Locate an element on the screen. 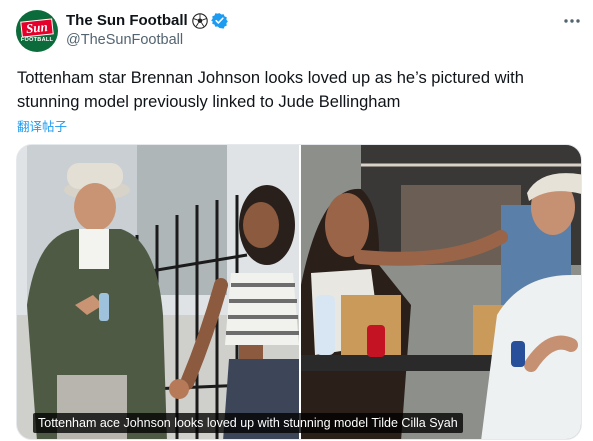 The width and height of the screenshot is (593, 441). author-row: The Sun Football is located at coordinates (147, 20).